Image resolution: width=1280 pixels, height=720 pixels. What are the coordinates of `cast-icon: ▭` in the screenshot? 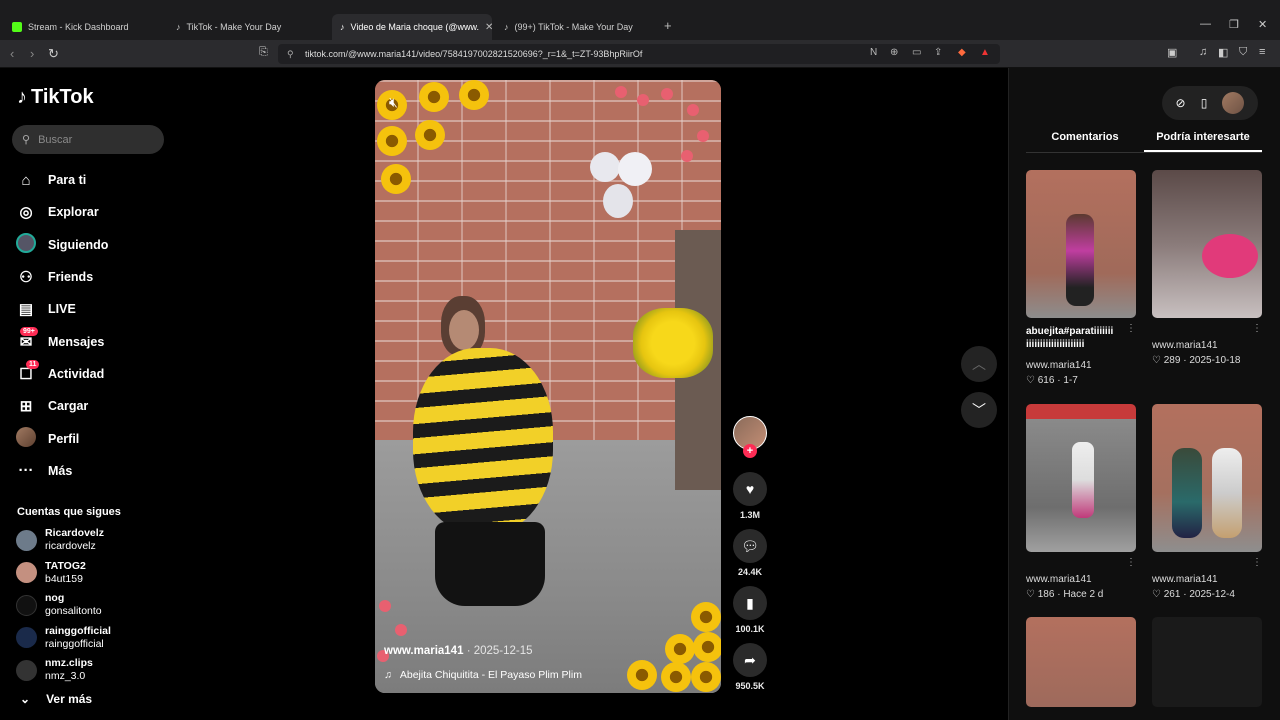 It's located at (916, 52).